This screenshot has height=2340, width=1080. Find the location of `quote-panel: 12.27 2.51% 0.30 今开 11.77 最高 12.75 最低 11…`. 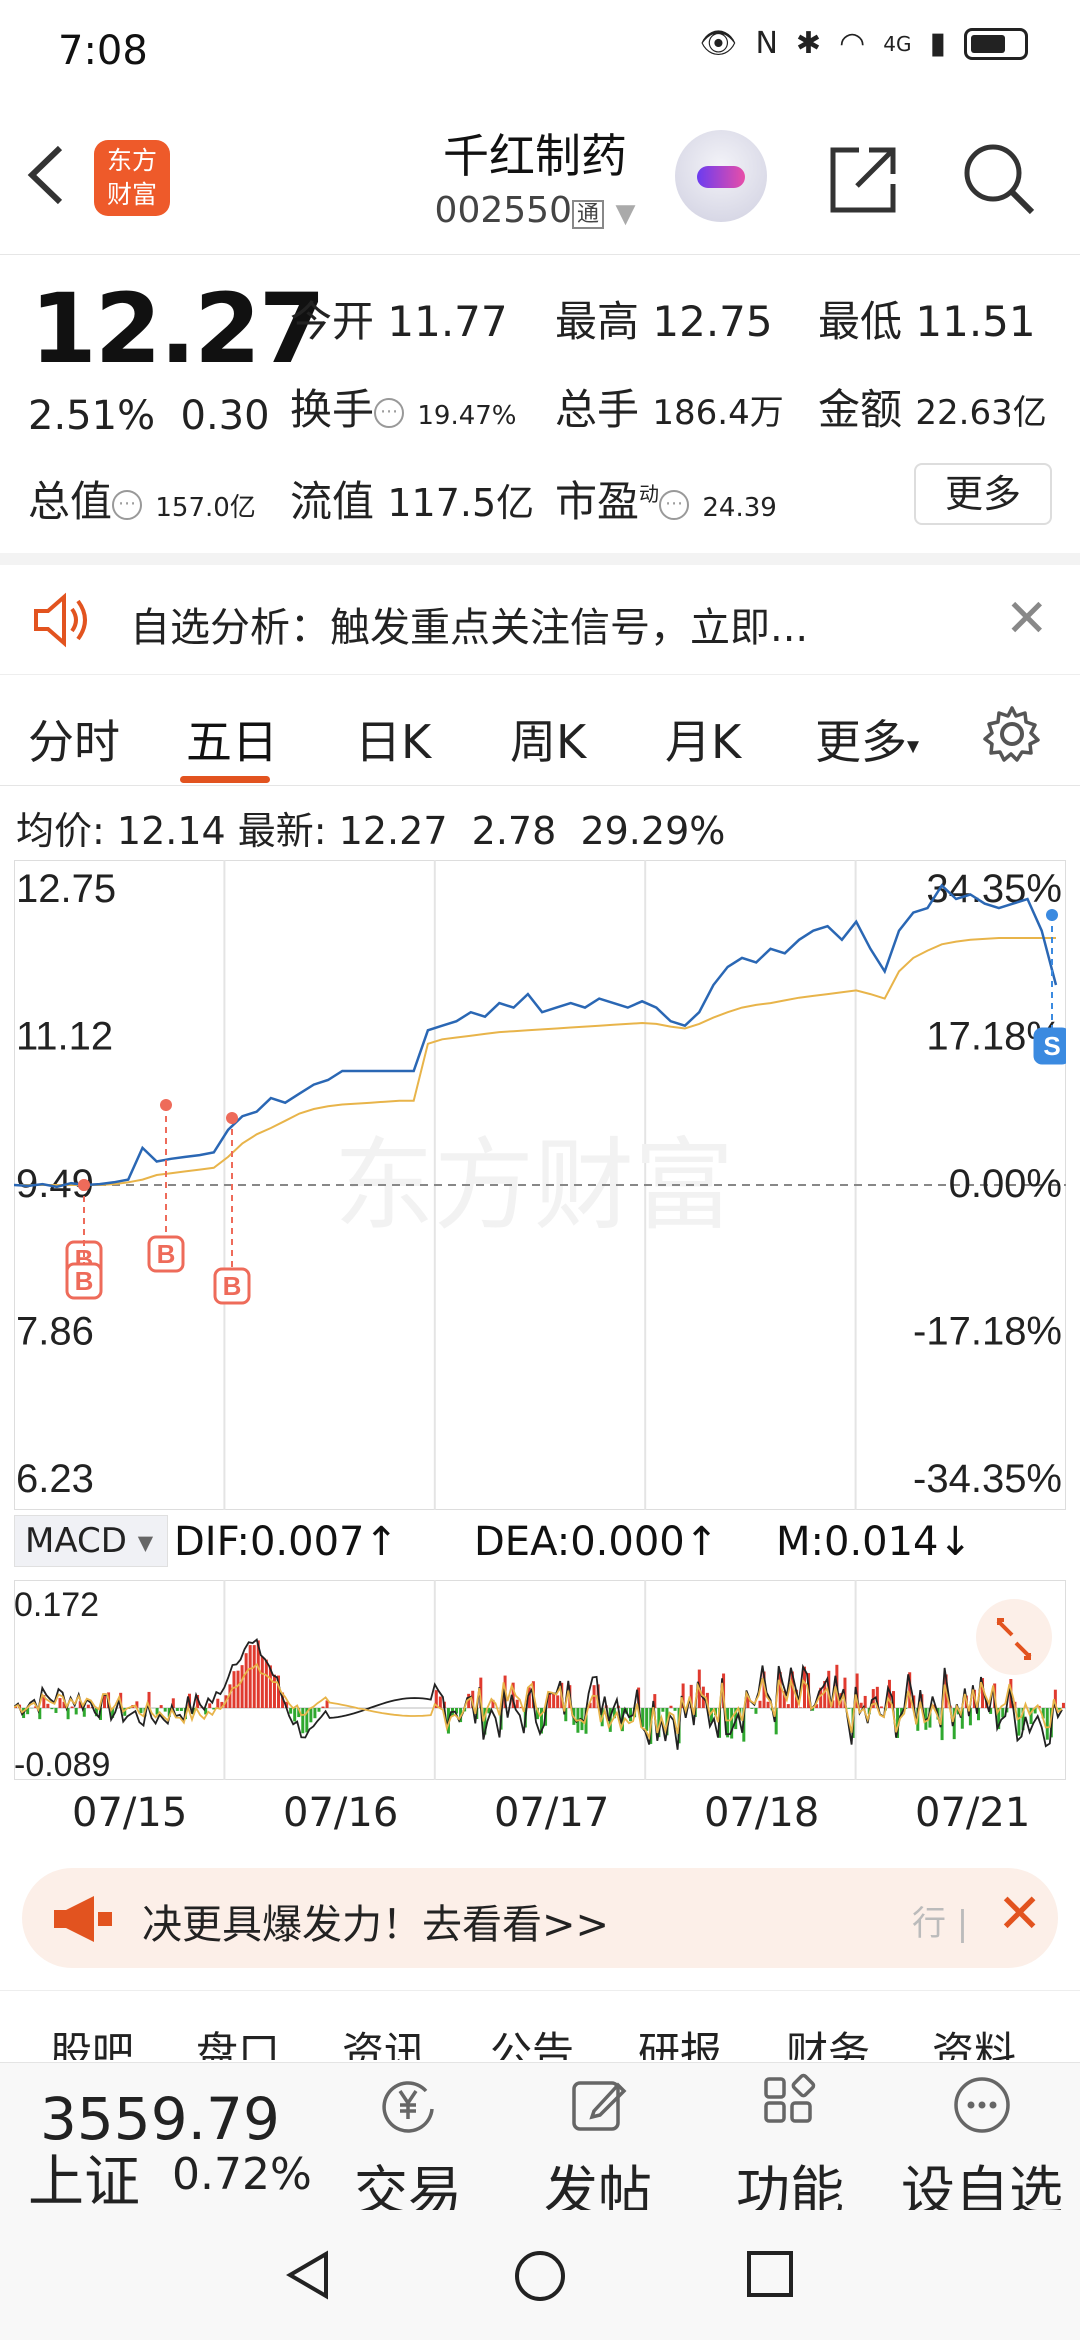

quote-panel: 12.27 2.51% 0.30 今开 11.77 最高 12.75 最低 11… is located at coordinates (540, 405).